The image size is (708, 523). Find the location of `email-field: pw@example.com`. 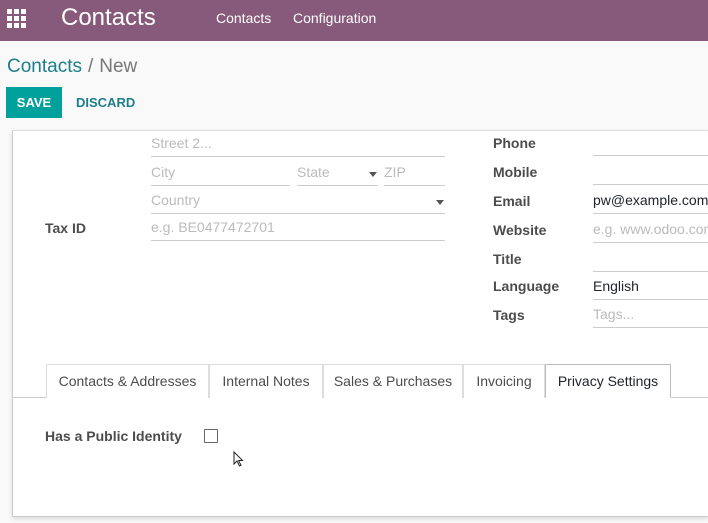

email-field: pw@example.com is located at coordinates (650, 203).